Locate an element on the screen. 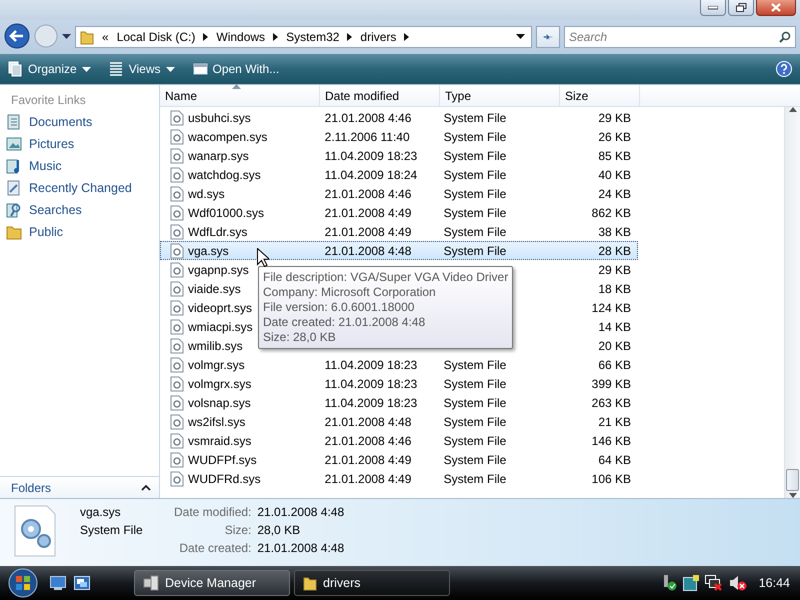 The height and width of the screenshot is (600, 800). size-cell-text: 40 KB is located at coordinates (614, 175).